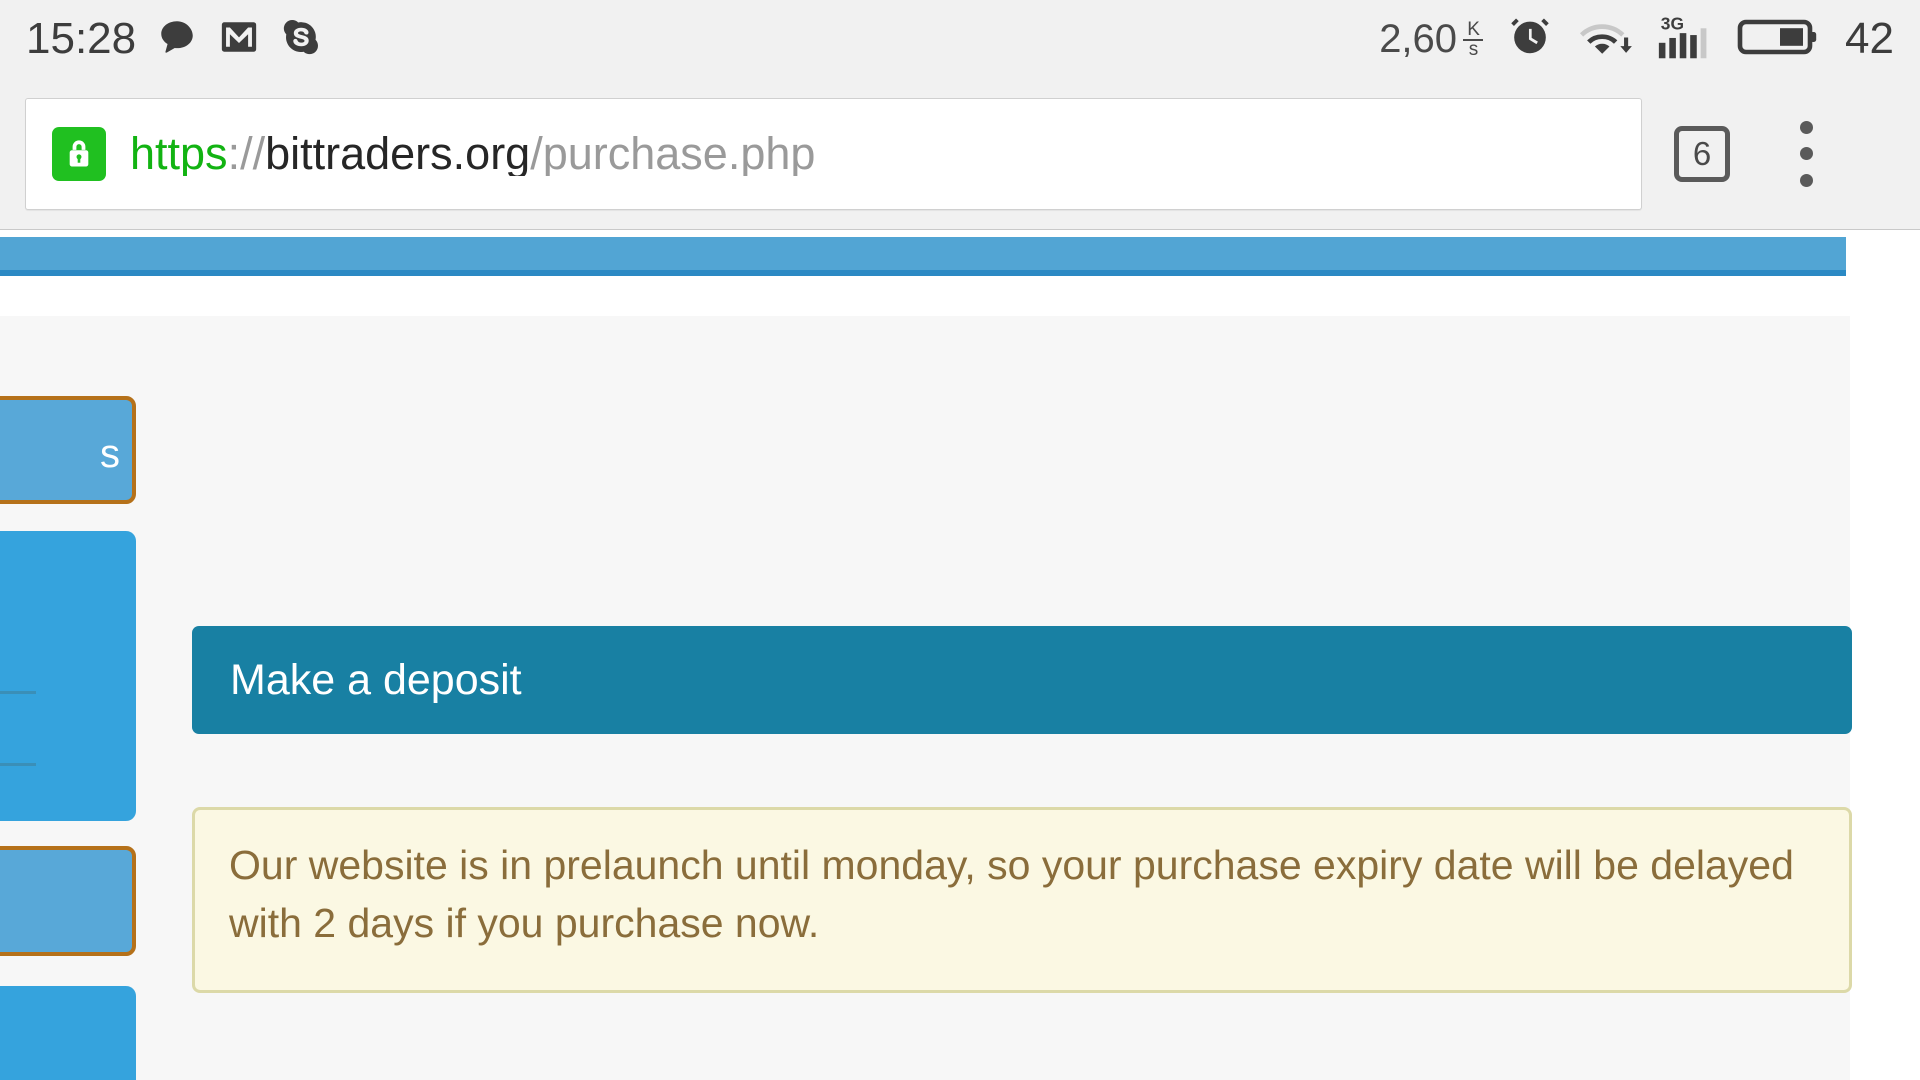  What do you see at coordinates (1777, 39) in the screenshot?
I see `battery-icon` at bounding box center [1777, 39].